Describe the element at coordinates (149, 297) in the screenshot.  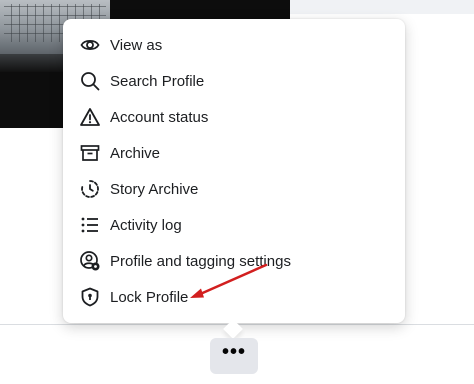
I see `menu-item-label: Lock Profile` at that location.